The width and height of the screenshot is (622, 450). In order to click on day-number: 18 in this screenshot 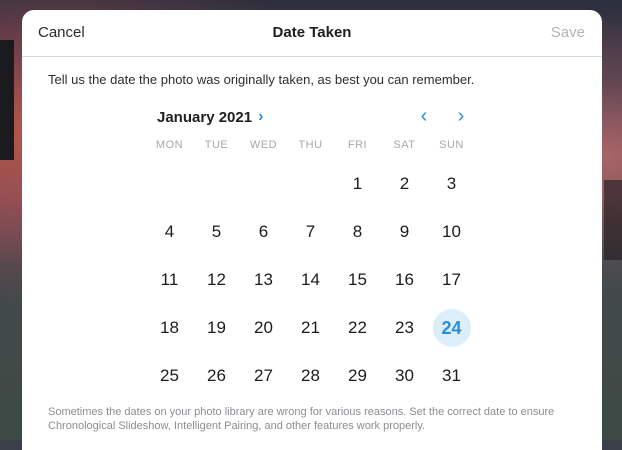, I will do `click(169, 327)`.